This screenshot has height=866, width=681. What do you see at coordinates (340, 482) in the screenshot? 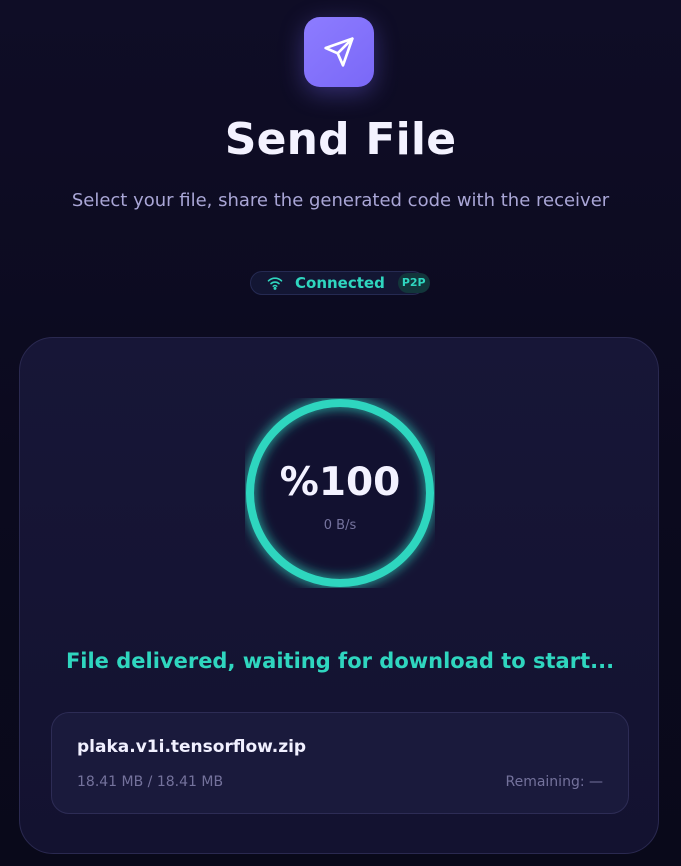
I see `progress-percent: %100` at bounding box center [340, 482].